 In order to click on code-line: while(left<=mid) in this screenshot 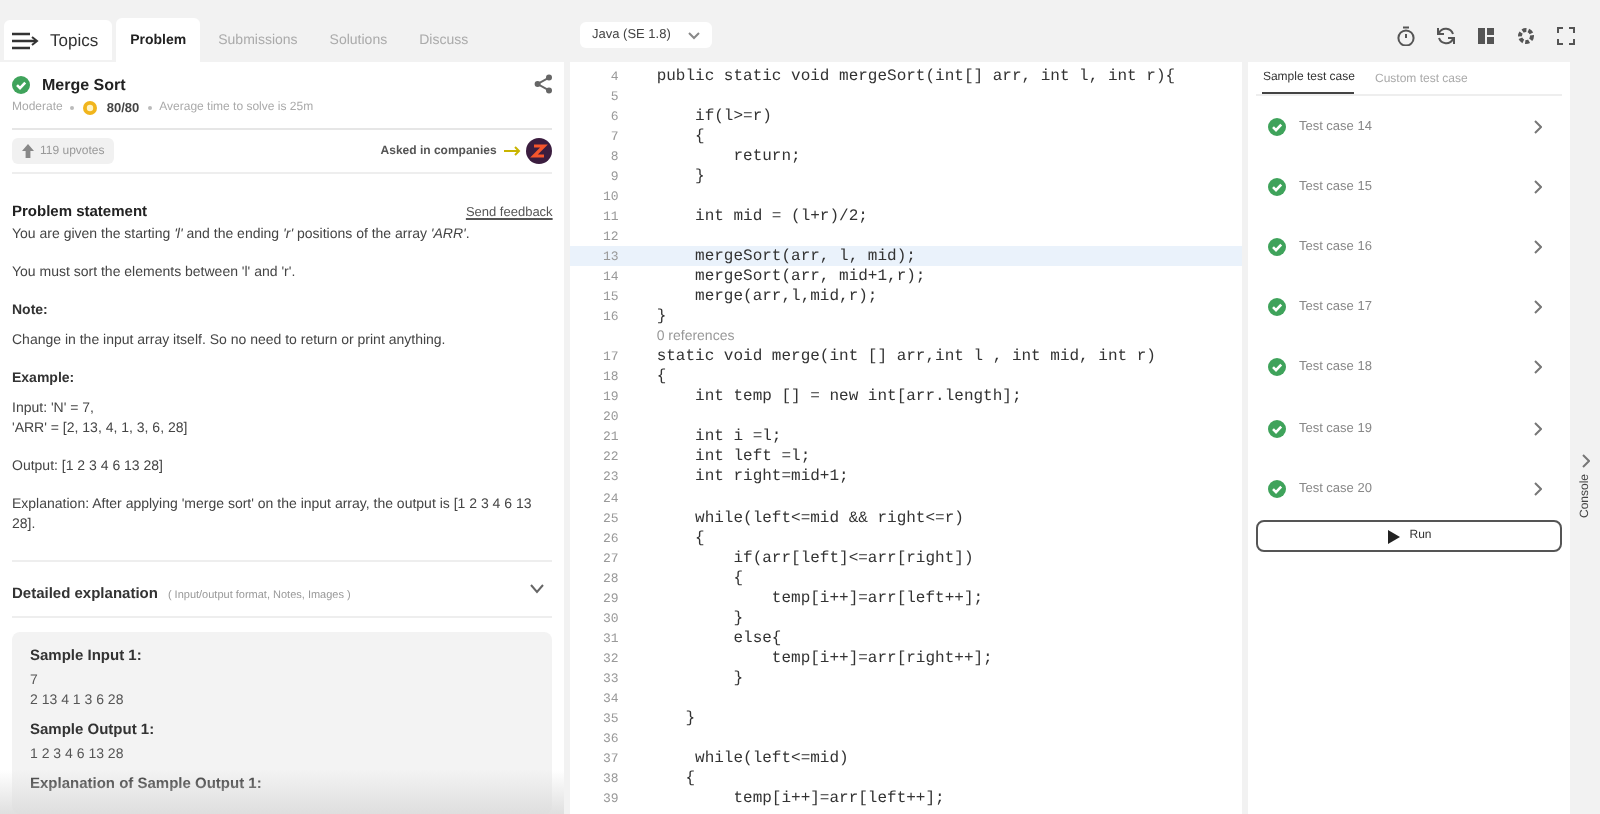, I will do `click(771, 759)`.